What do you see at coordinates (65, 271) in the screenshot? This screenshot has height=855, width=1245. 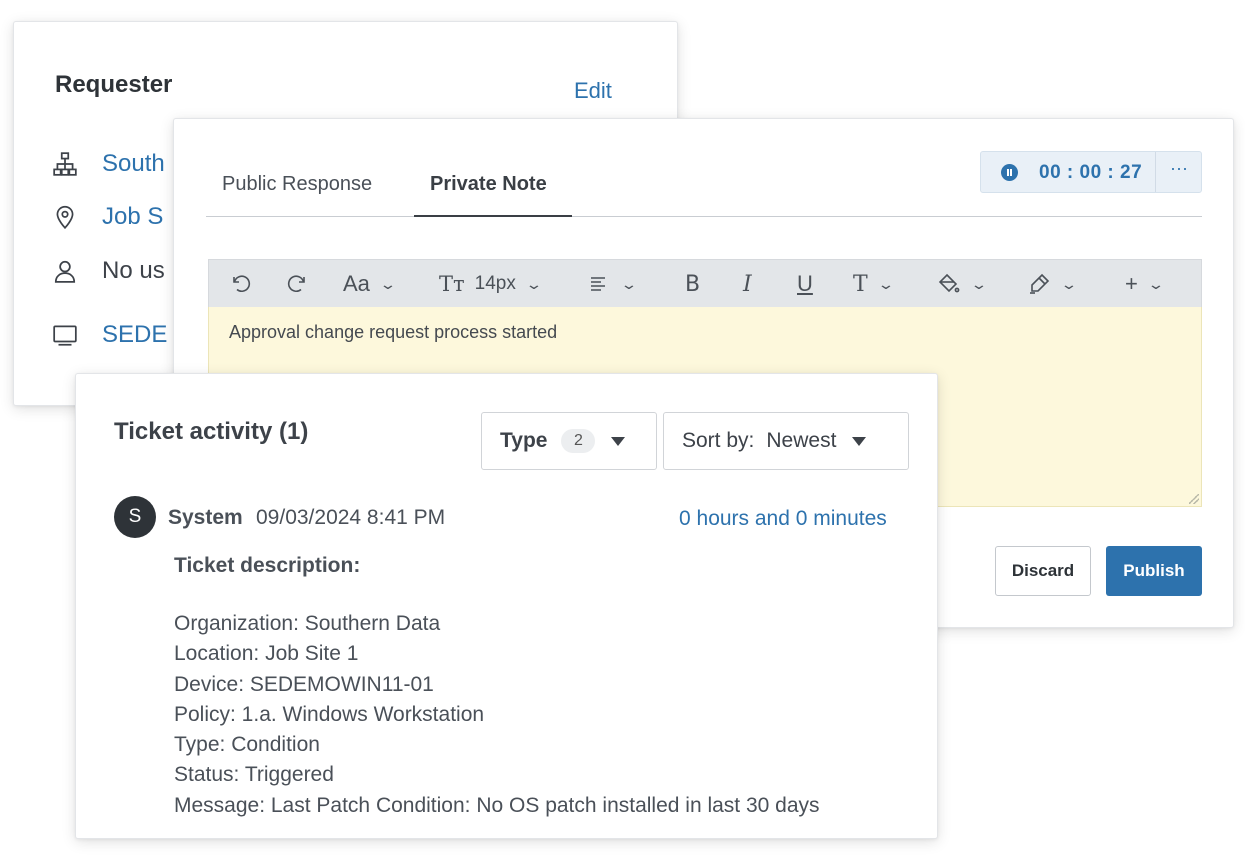 I see `user-icon` at bounding box center [65, 271].